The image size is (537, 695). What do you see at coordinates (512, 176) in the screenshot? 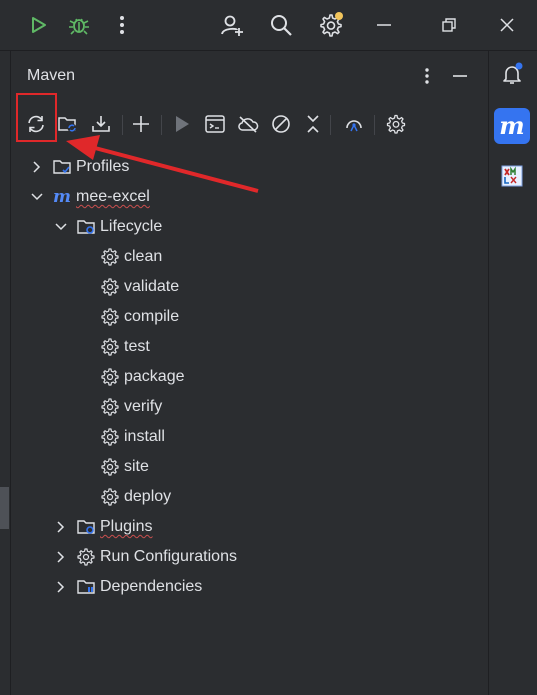
I see `xml-plugin-icon` at bounding box center [512, 176].